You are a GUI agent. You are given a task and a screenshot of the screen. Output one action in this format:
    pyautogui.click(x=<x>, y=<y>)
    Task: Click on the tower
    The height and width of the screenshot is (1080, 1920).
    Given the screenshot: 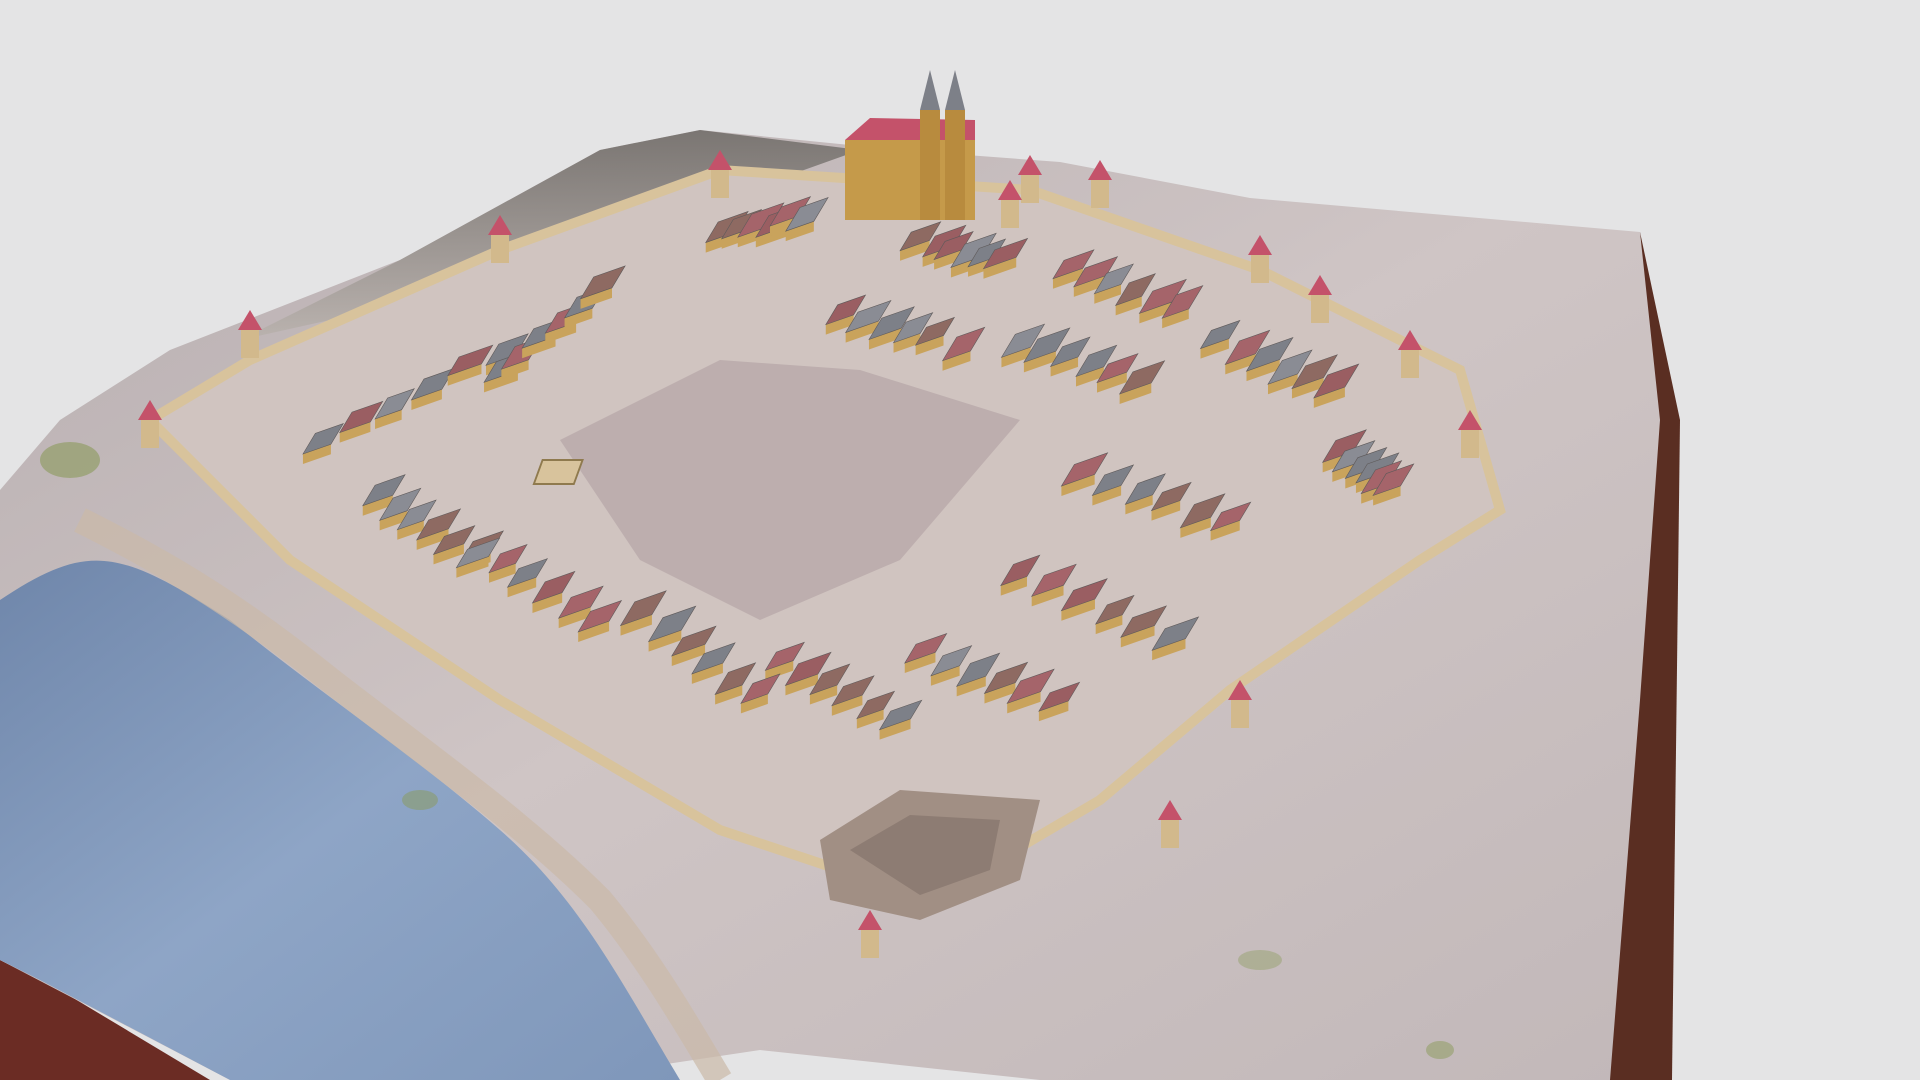 What is the action you would take?
    pyautogui.click(x=1100, y=184)
    